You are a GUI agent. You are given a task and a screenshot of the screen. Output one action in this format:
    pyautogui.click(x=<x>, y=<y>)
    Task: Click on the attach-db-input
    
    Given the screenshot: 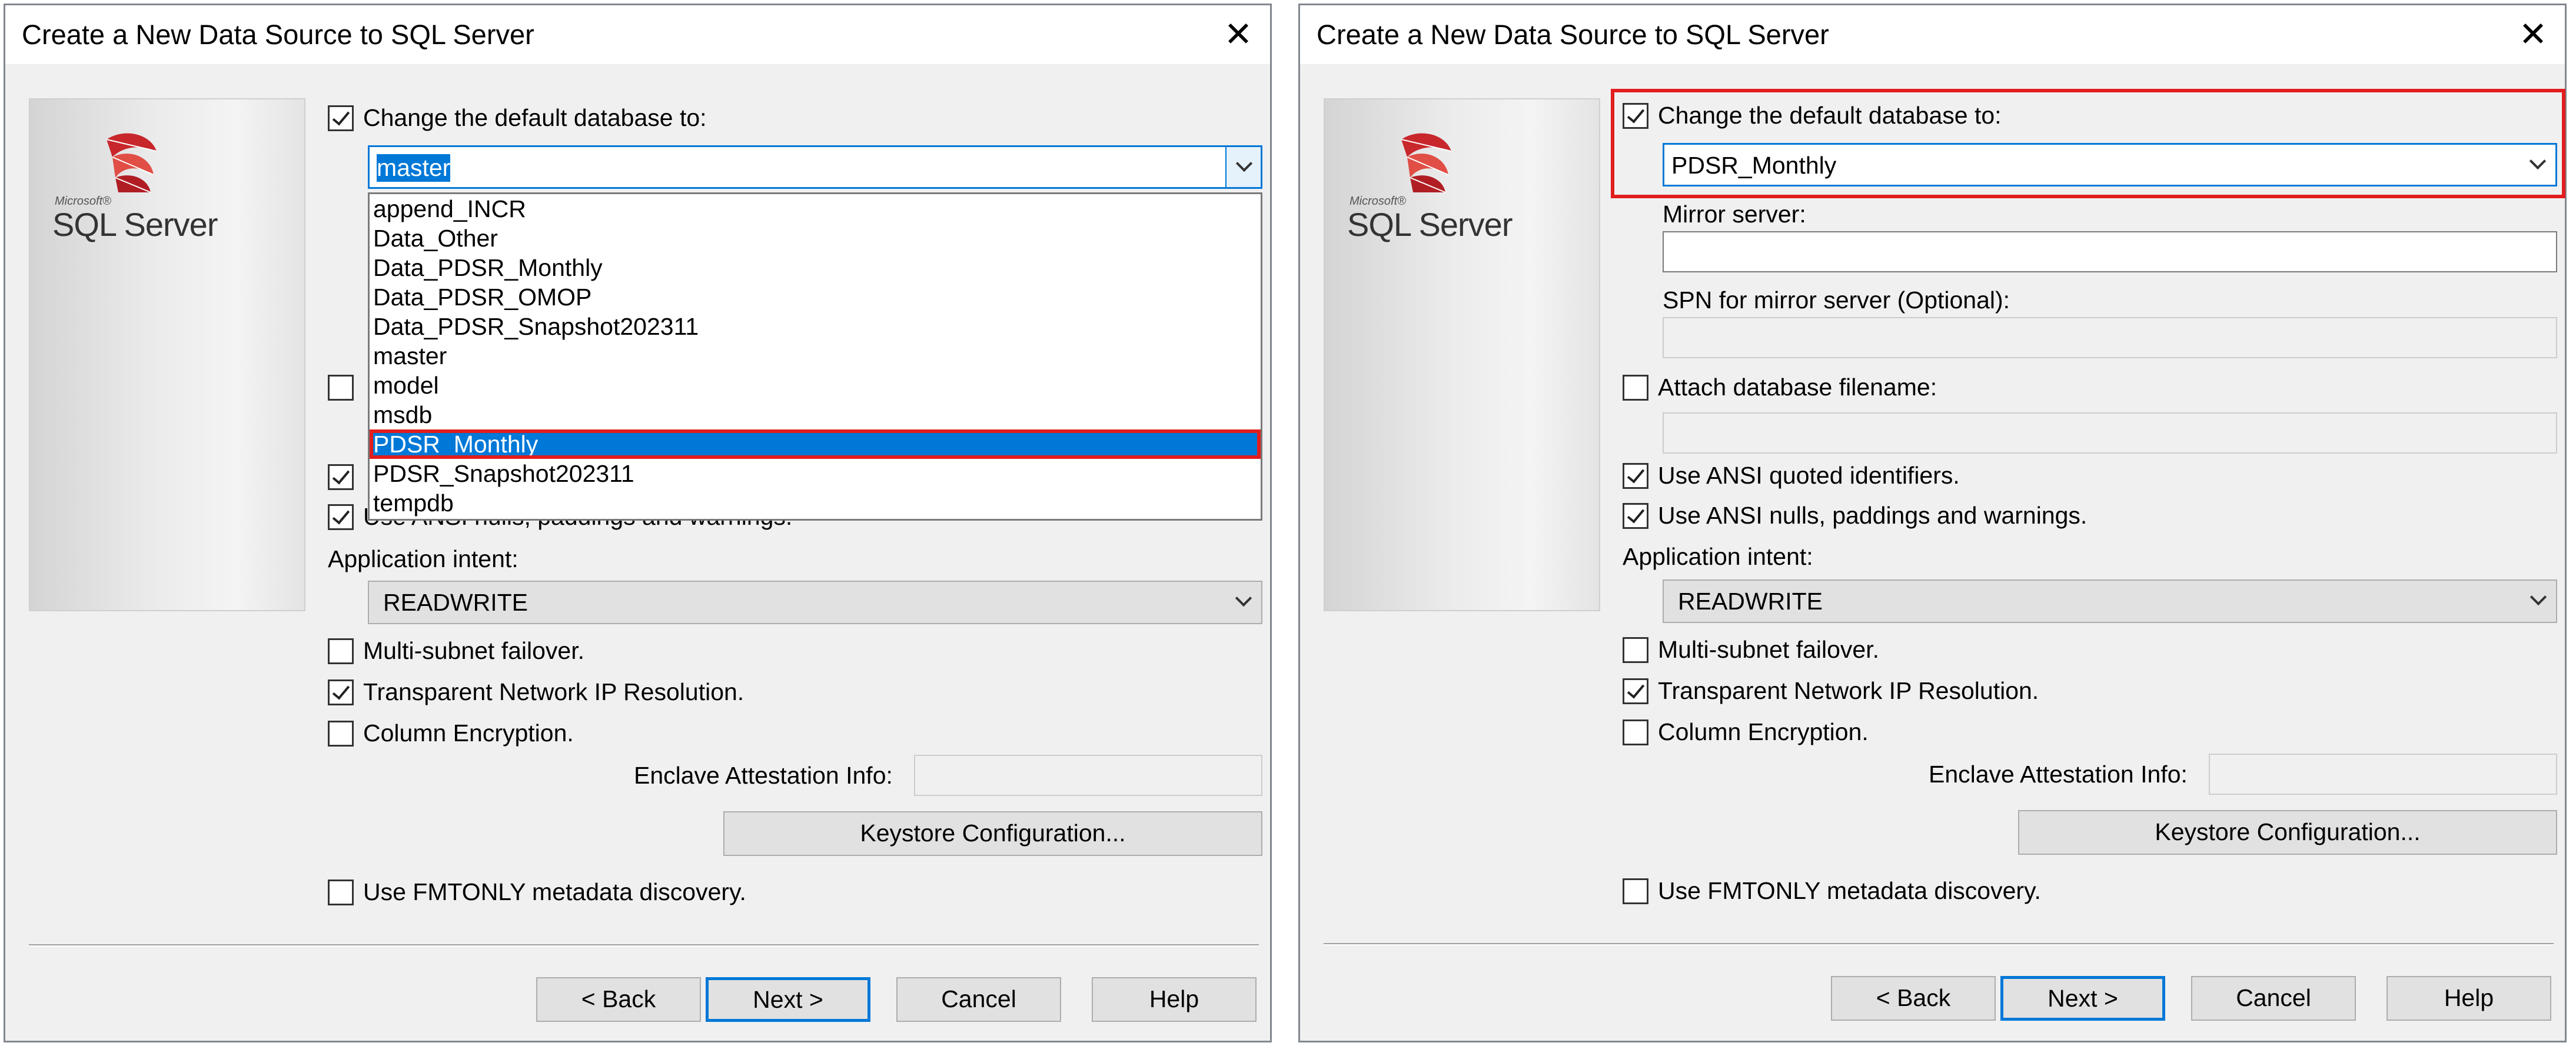 What is the action you would take?
    pyautogui.click(x=2110, y=433)
    